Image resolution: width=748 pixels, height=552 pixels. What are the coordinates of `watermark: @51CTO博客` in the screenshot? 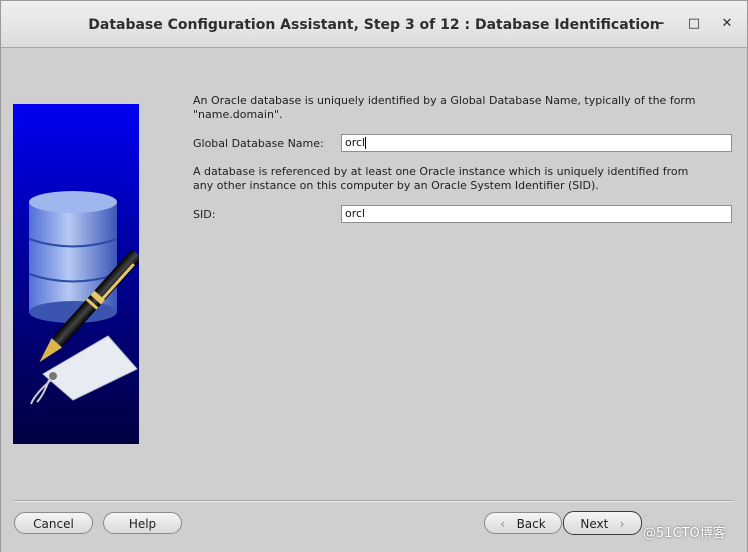 It's located at (684, 533).